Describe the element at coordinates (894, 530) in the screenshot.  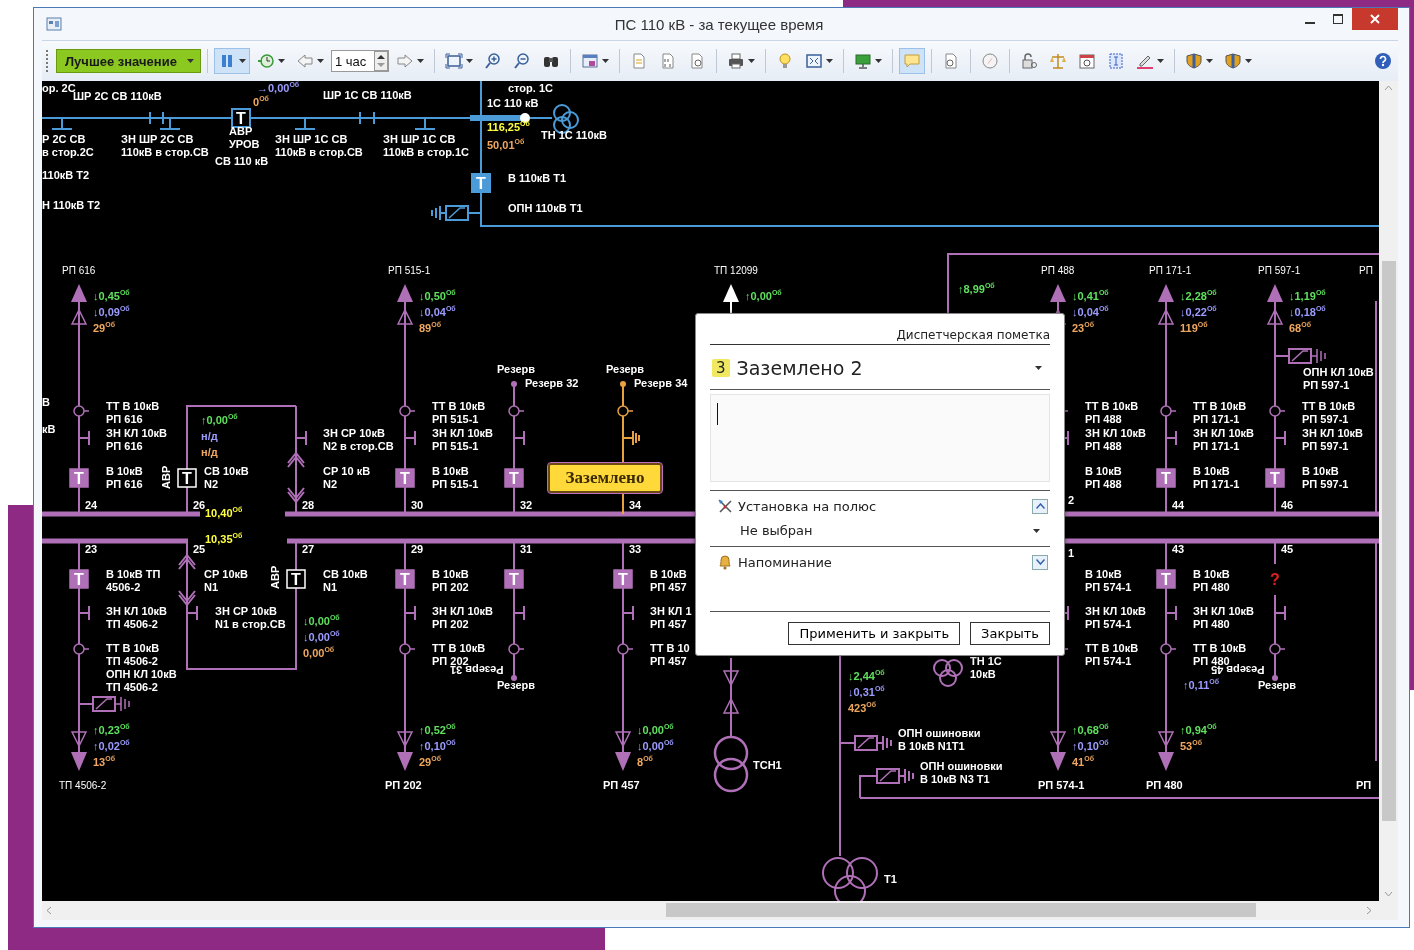
I see `pole-dropdown: Не выбран` at that location.